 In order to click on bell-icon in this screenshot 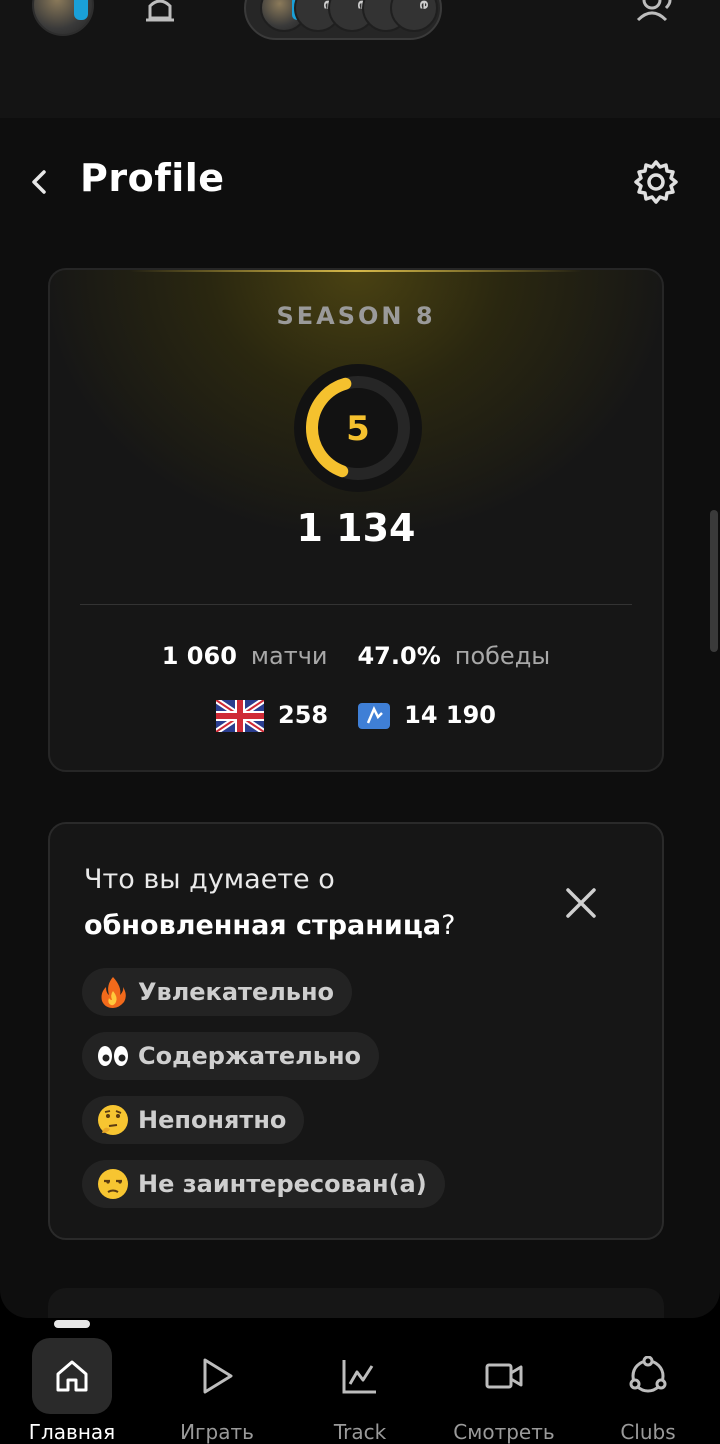, I will do `click(160, 16)`.